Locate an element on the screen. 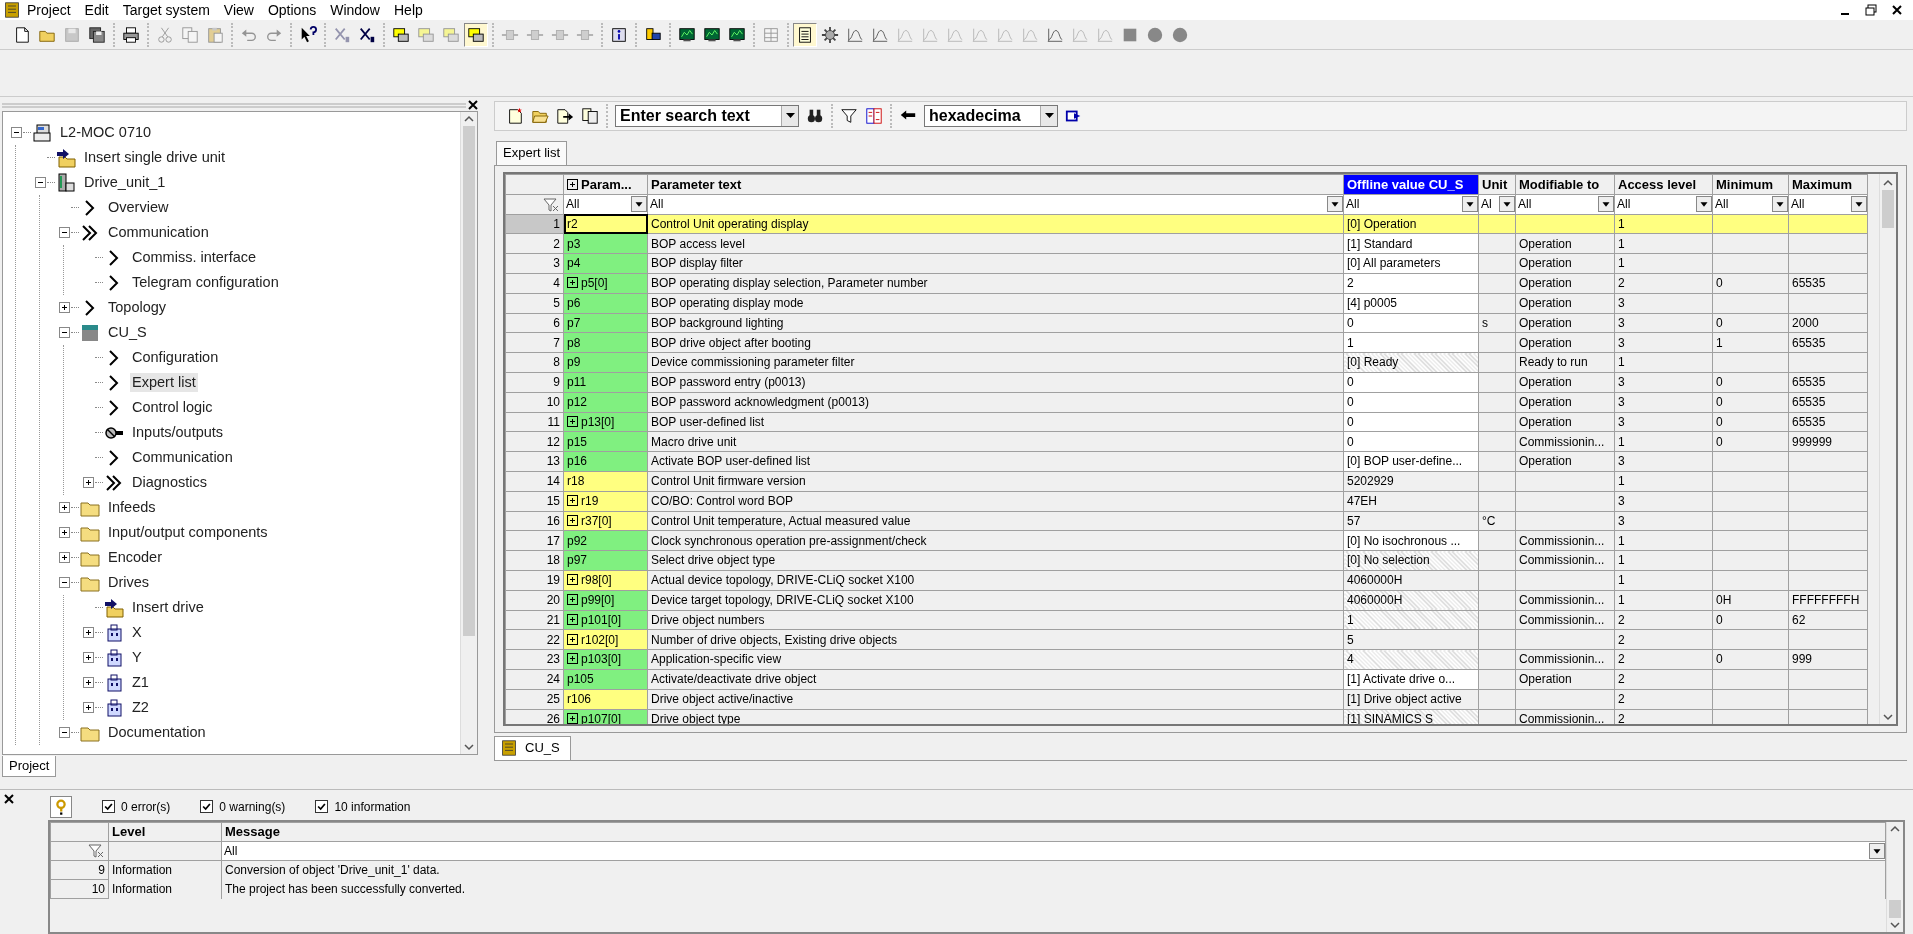 The image size is (1913, 934). menu-item: Target system is located at coordinates (166, 10).